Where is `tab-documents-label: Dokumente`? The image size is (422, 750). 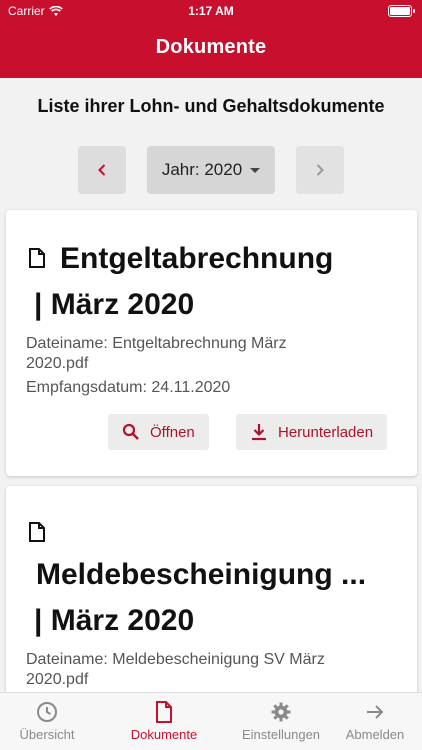
tab-documents-label: Dokumente is located at coordinates (164, 734).